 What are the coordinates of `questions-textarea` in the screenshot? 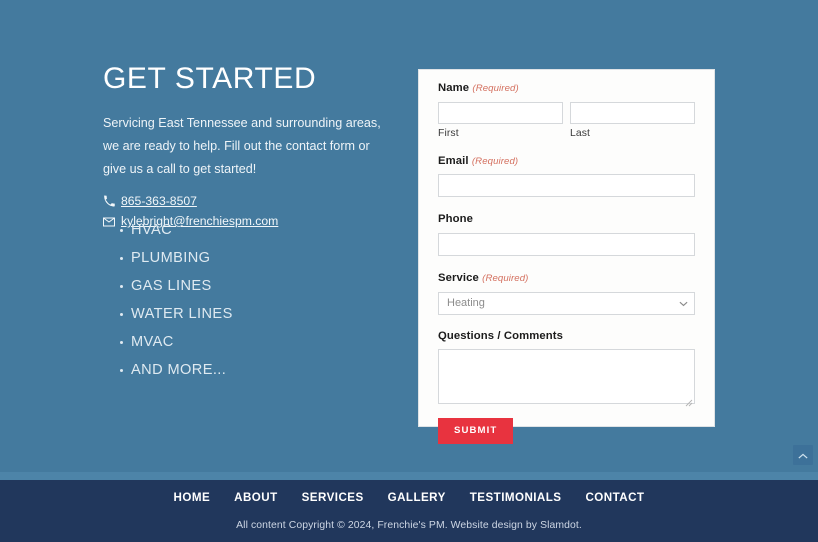 It's located at (566, 377).